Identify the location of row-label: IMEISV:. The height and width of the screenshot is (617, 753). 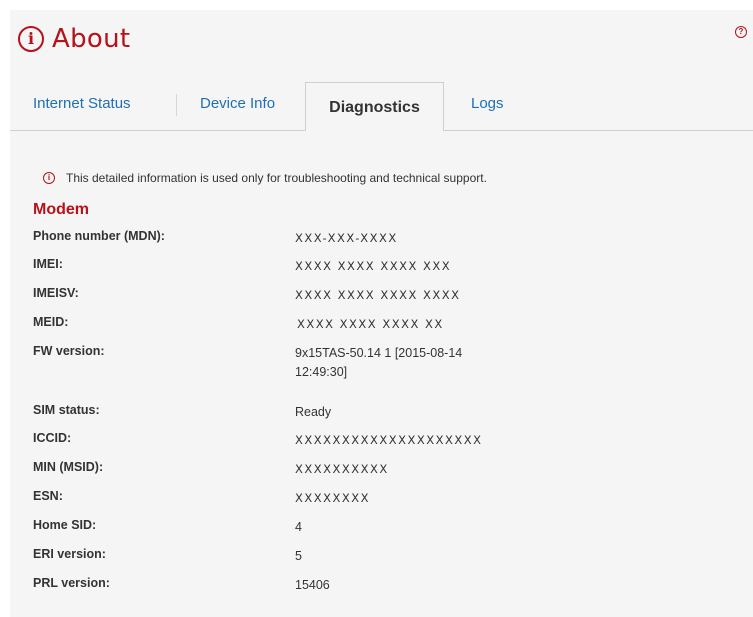
(56, 293).